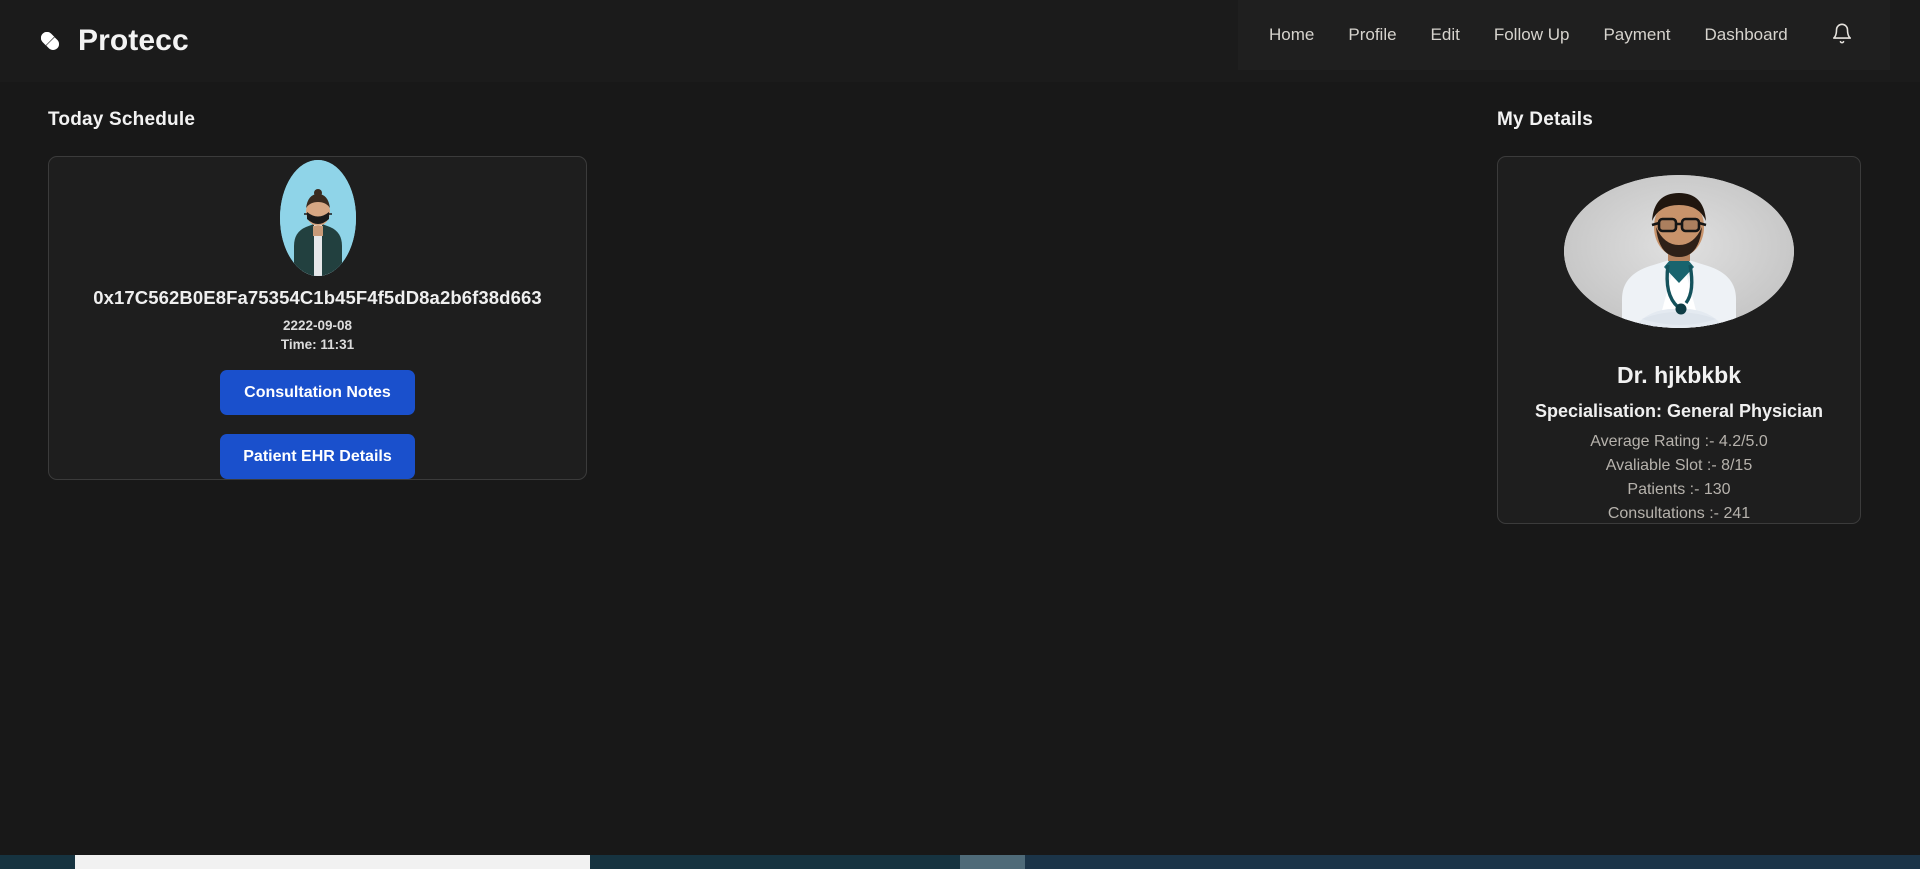  What do you see at coordinates (1679, 441) in the screenshot?
I see `stat-average-rating: Average Rating :- 4.2/5.0` at bounding box center [1679, 441].